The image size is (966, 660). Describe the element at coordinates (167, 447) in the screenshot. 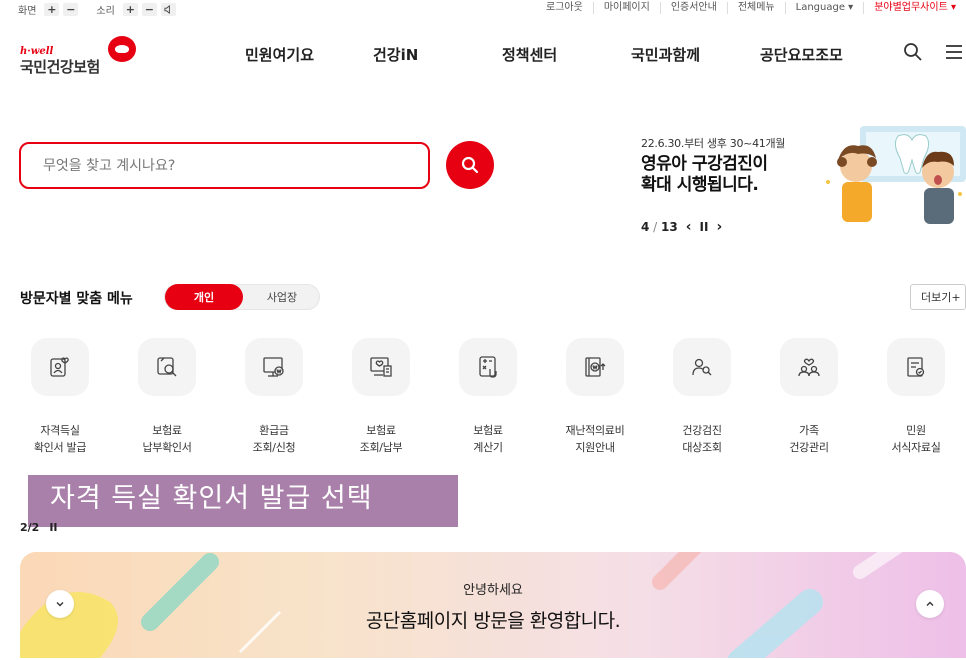

I see `menu-label-line2: 납부확인서` at that location.